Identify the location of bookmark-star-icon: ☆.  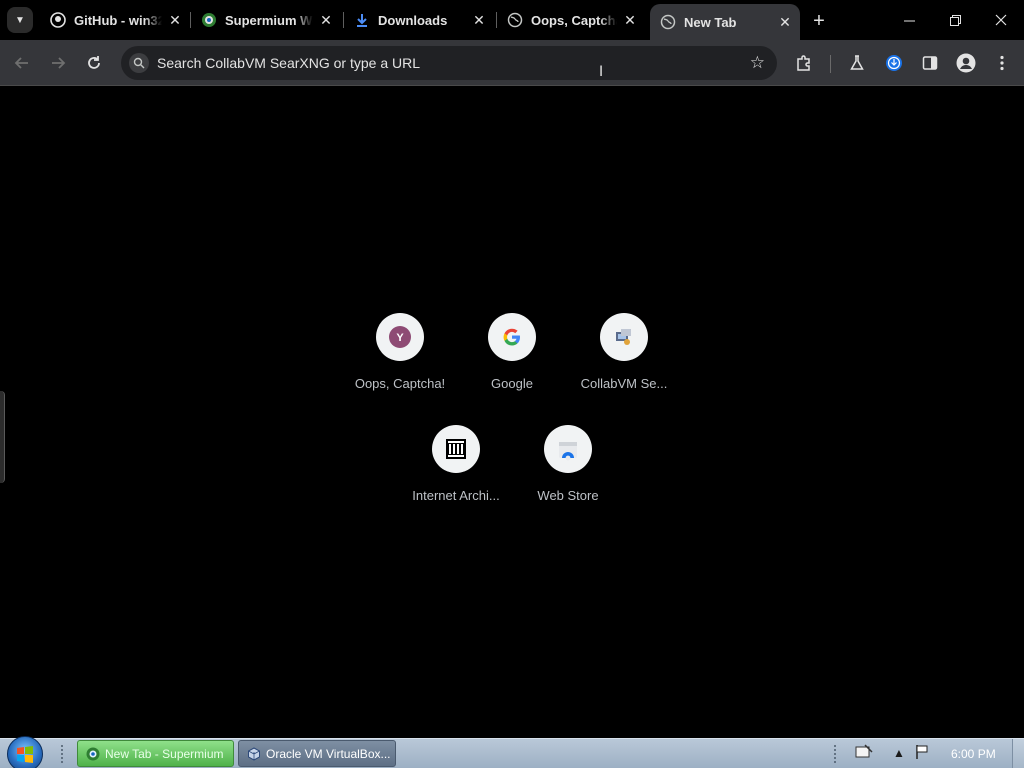
(757, 63).